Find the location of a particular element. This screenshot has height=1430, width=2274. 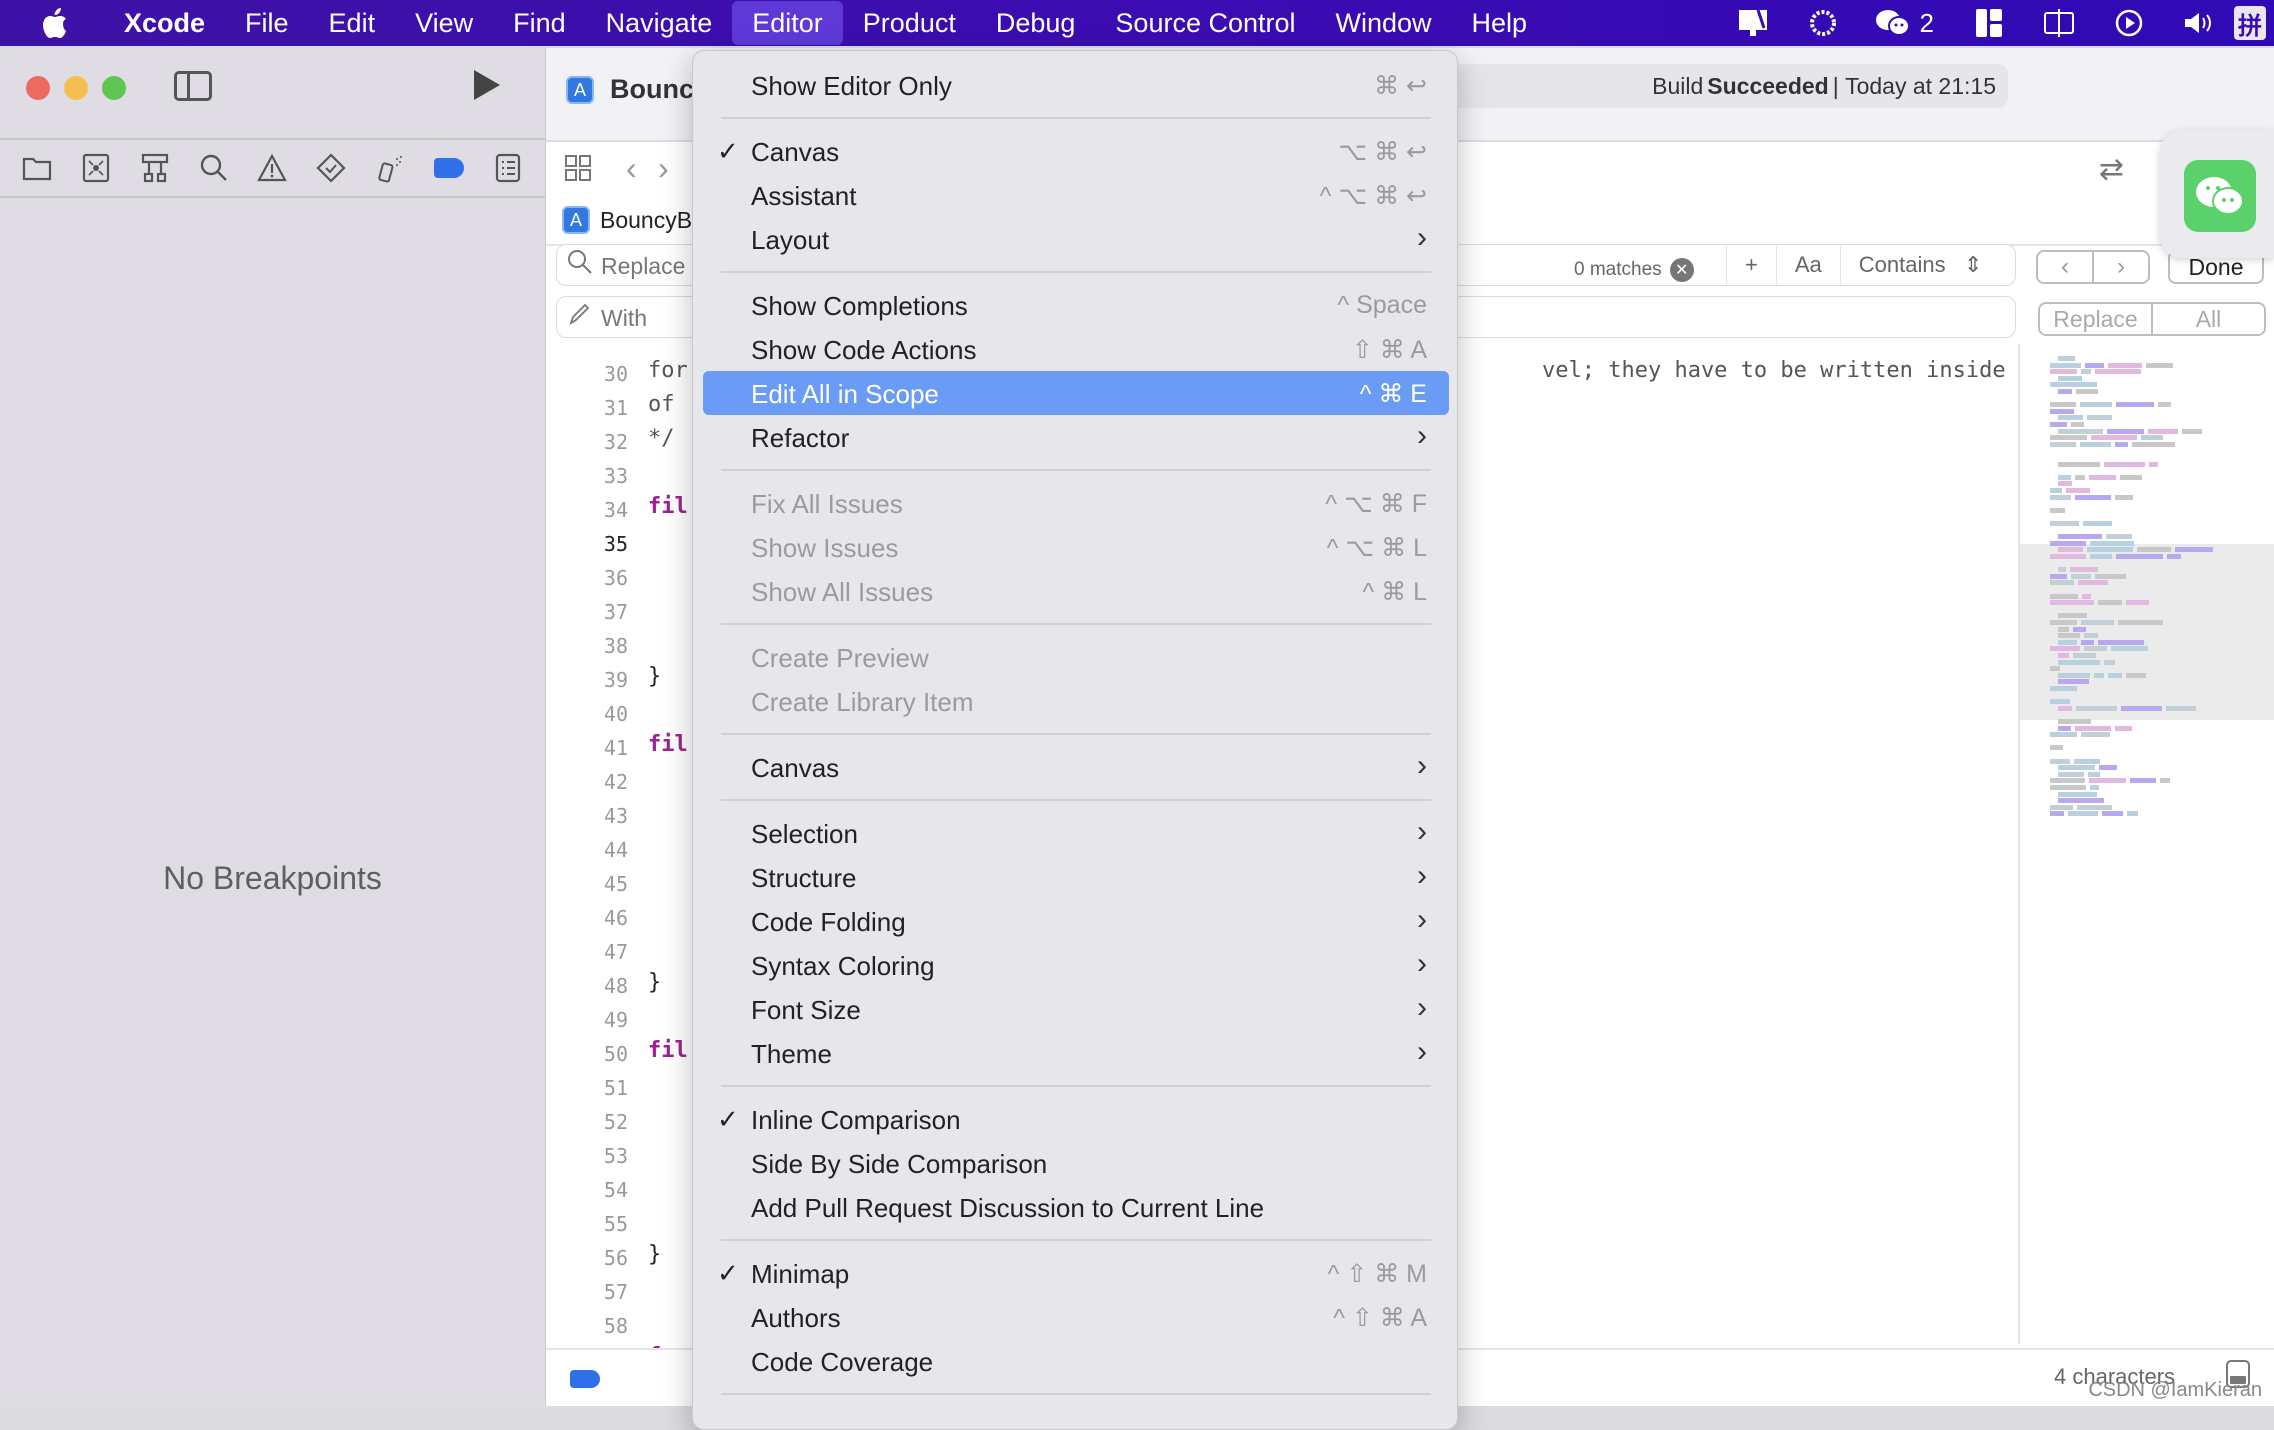

menu-item-label: Theme is located at coordinates (791, 1054).